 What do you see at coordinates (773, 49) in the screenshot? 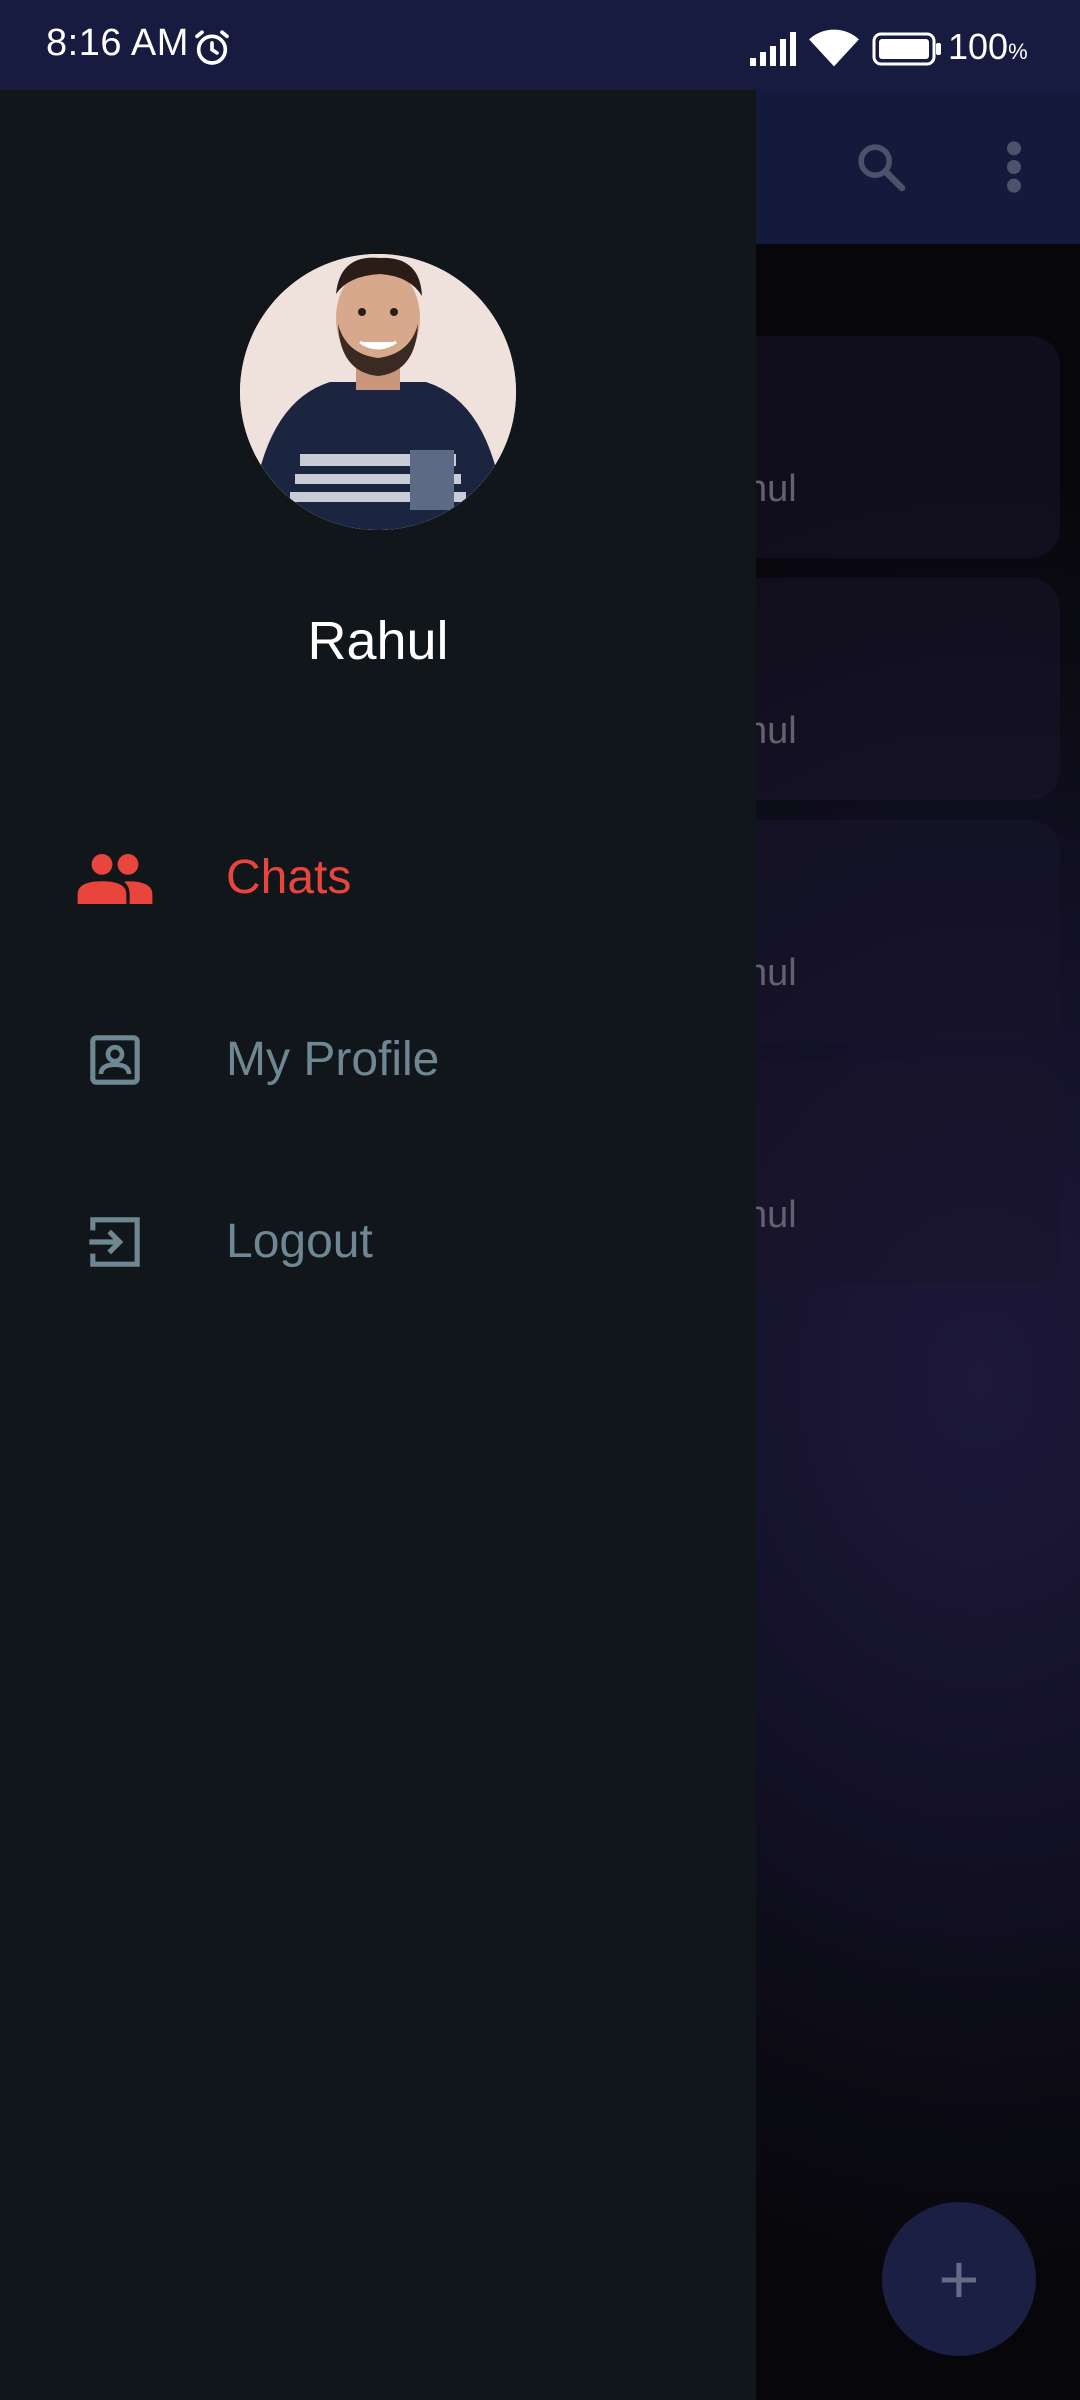
I see `signal-icon` at bounding box center [773, 49].